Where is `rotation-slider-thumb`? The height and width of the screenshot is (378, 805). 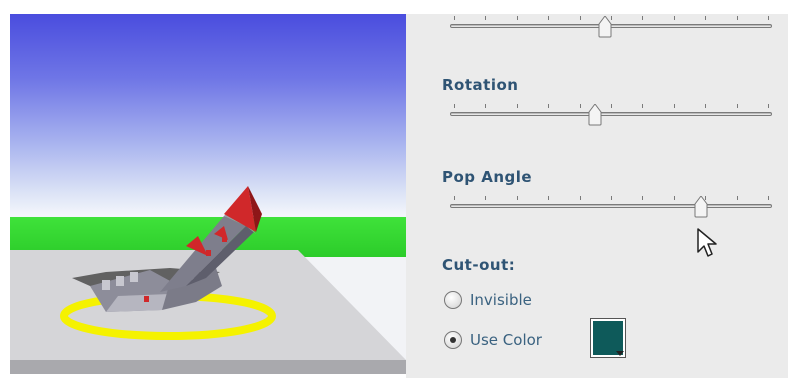
rotation-slider-thumb is located at coordinates (595, 115).